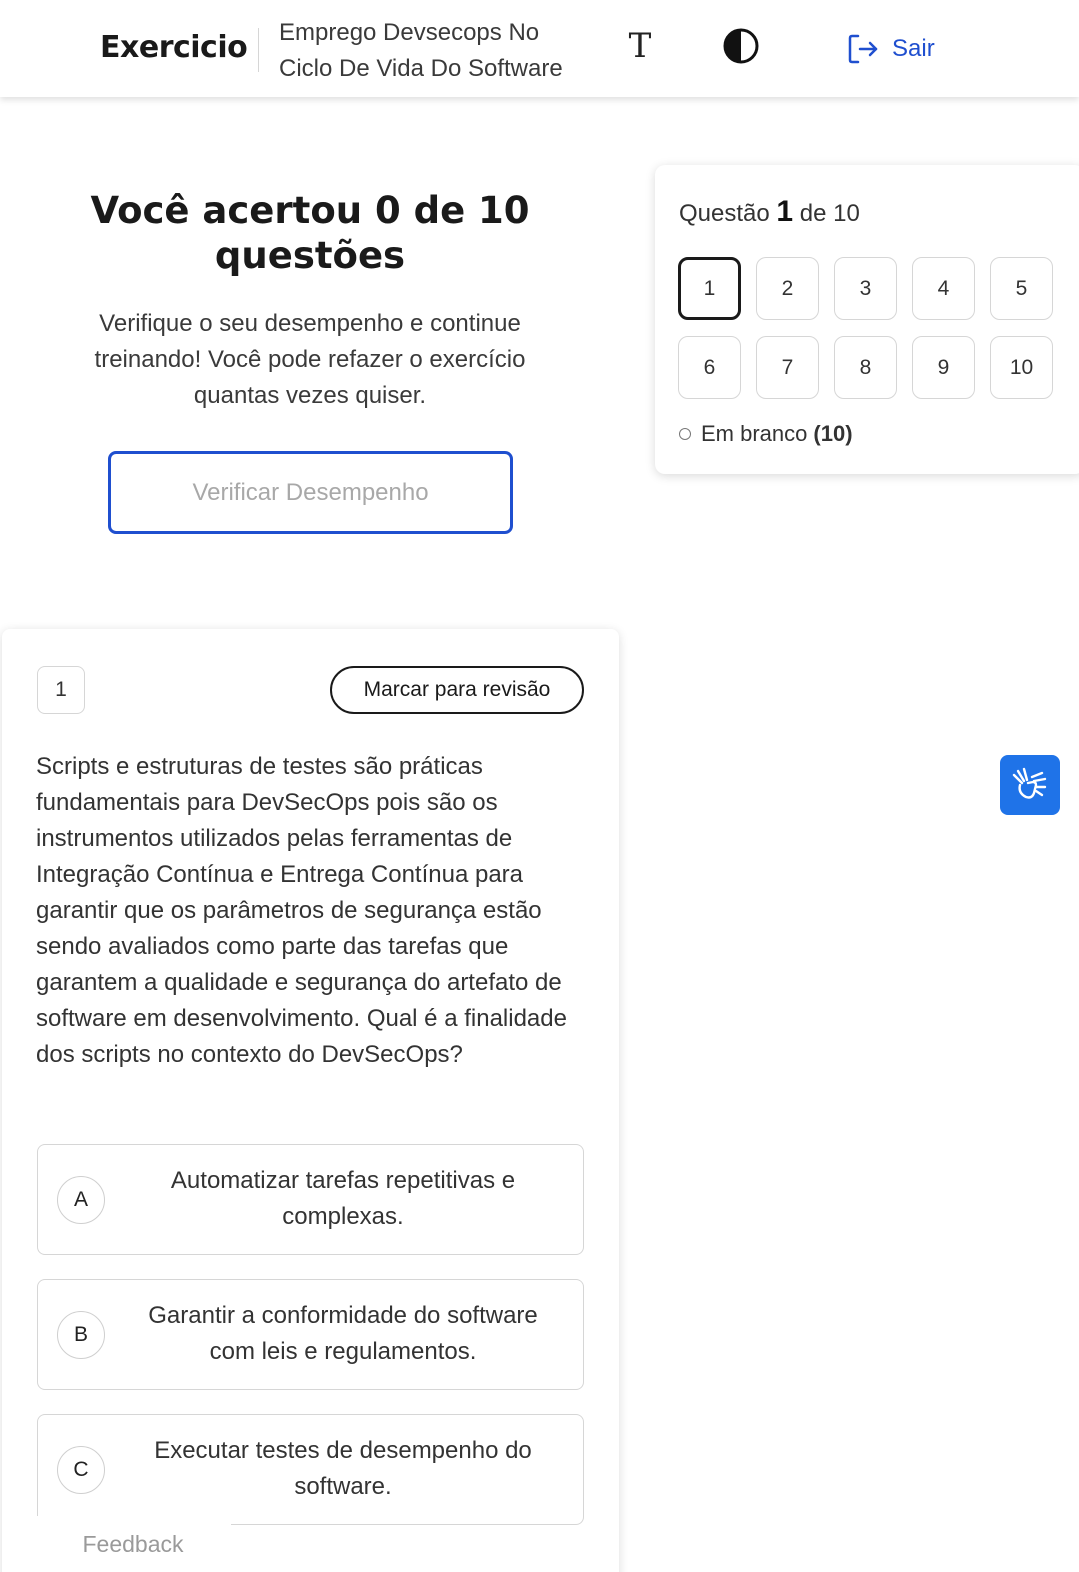 This screenshot has height=1572, width=1079. I want to click on option-letter: C, so click(81, 1470).